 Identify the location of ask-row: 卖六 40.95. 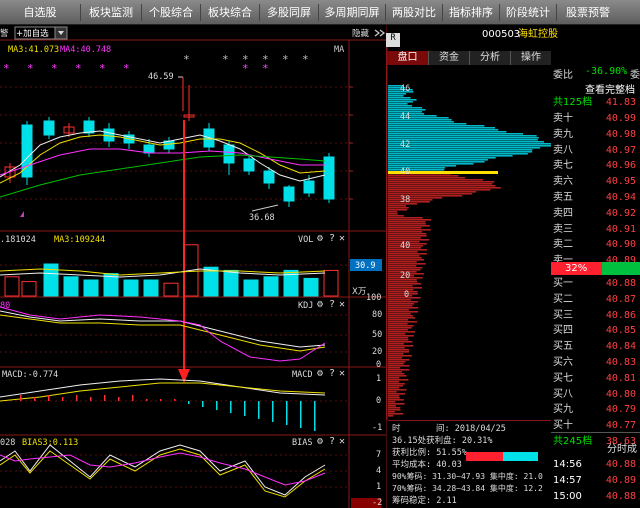
(595, 182).